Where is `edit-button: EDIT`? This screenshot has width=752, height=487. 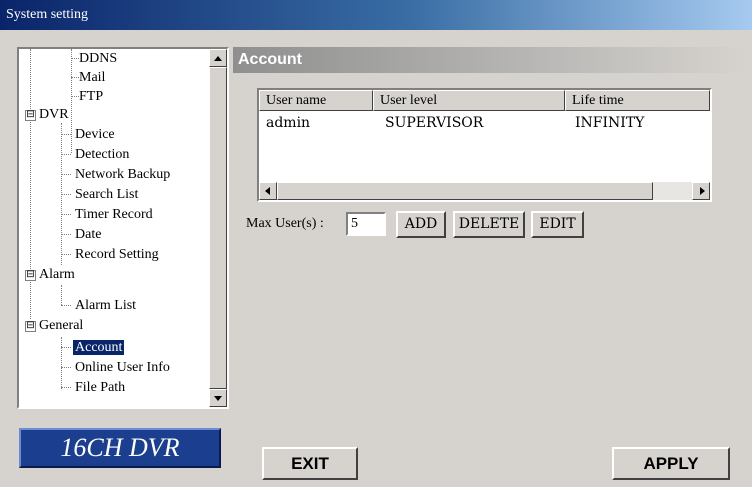
edit-button: EDIT is located at coordinates (557, 224).